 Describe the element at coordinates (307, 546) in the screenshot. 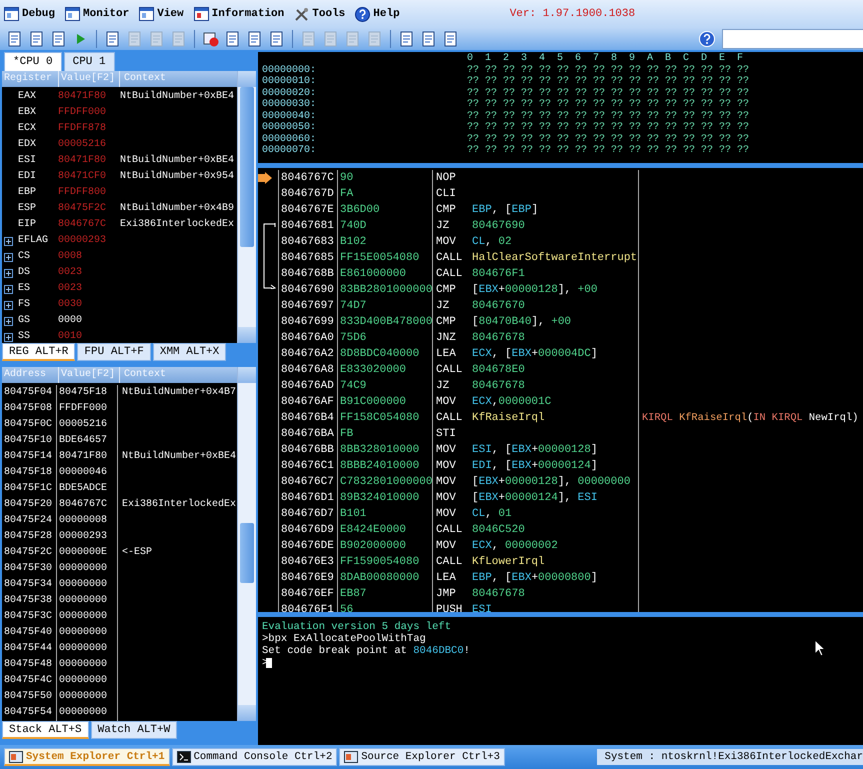

I see `instruction-address: 804676DE` at that location.